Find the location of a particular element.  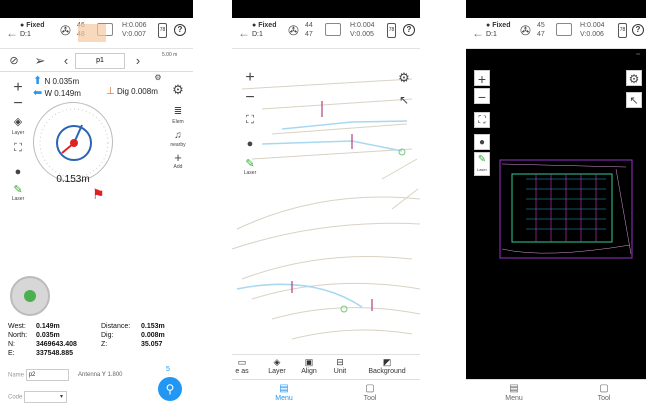

table-row: North: 0.035m Dig: 0.008m is located at coordinates (98, 335).